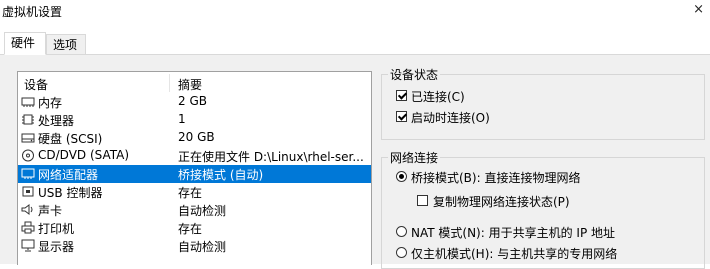 This screenshot has height=269, width=710. Describe the element at coordinates (698, 9) in the screenshot. I see `close-icon: ×` at that location.